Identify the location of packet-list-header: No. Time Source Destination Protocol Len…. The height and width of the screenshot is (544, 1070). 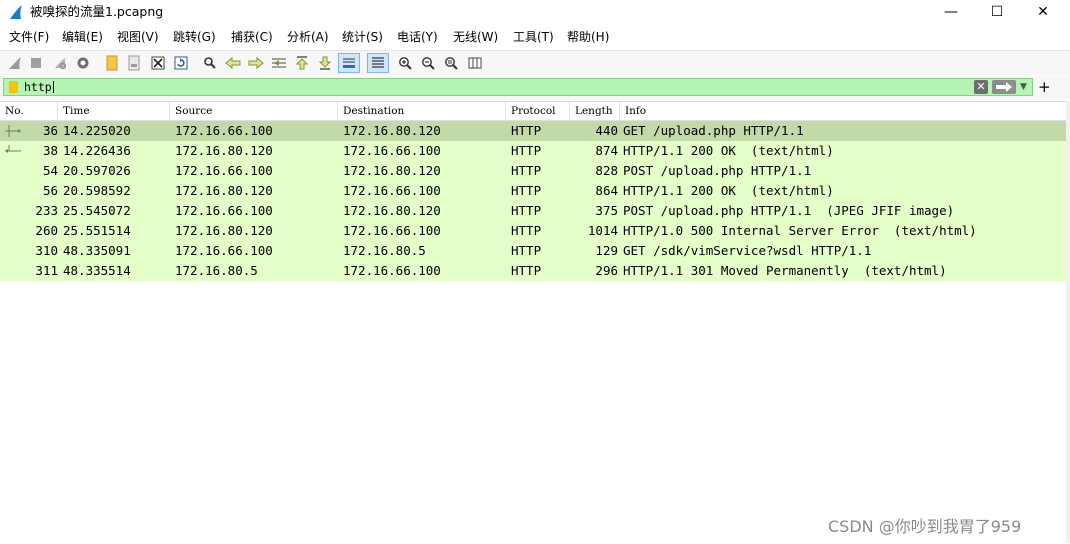
(533, 111).